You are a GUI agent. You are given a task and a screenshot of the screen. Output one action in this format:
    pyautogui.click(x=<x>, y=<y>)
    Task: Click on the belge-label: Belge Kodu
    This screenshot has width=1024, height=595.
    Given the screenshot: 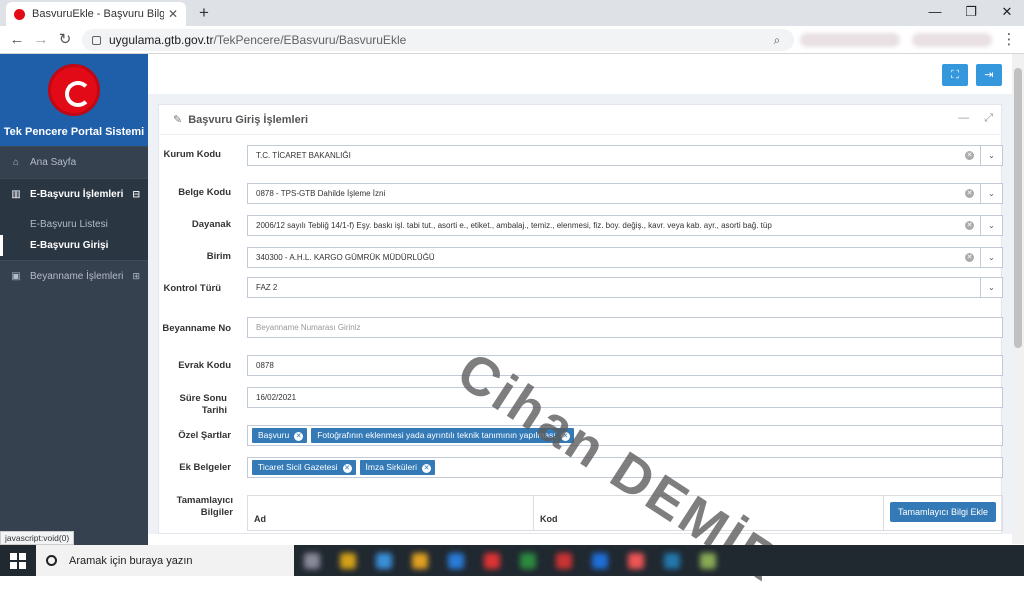 What is the action you would take?
    pyautogui.click(x=204, y=192)
    